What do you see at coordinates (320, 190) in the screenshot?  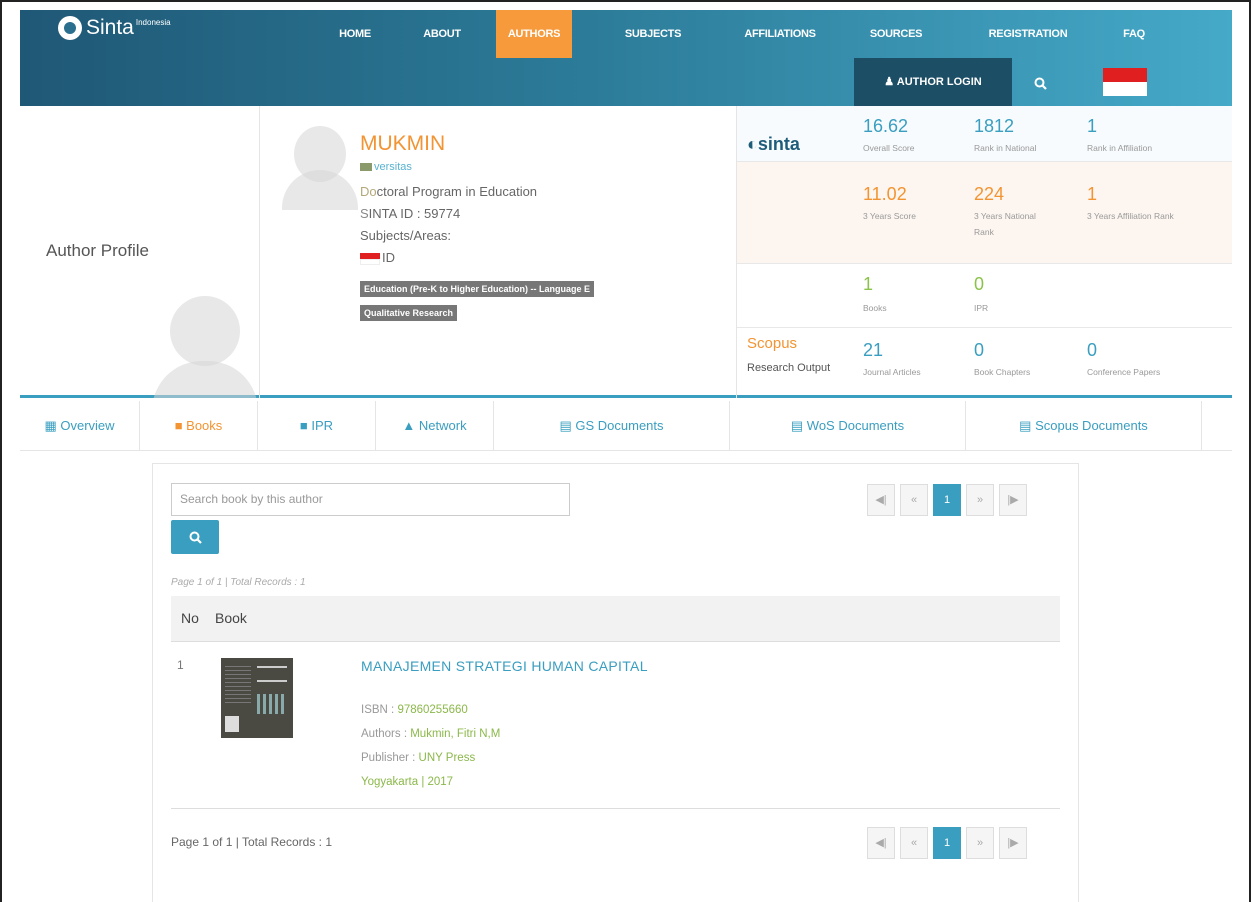 I see `avatar-body` at bounding box center [320, 190].